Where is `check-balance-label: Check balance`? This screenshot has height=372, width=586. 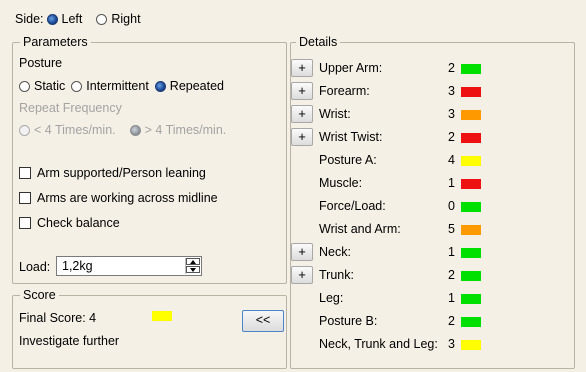 check-balance-label: Check balance is located at coordinates (78, 223).